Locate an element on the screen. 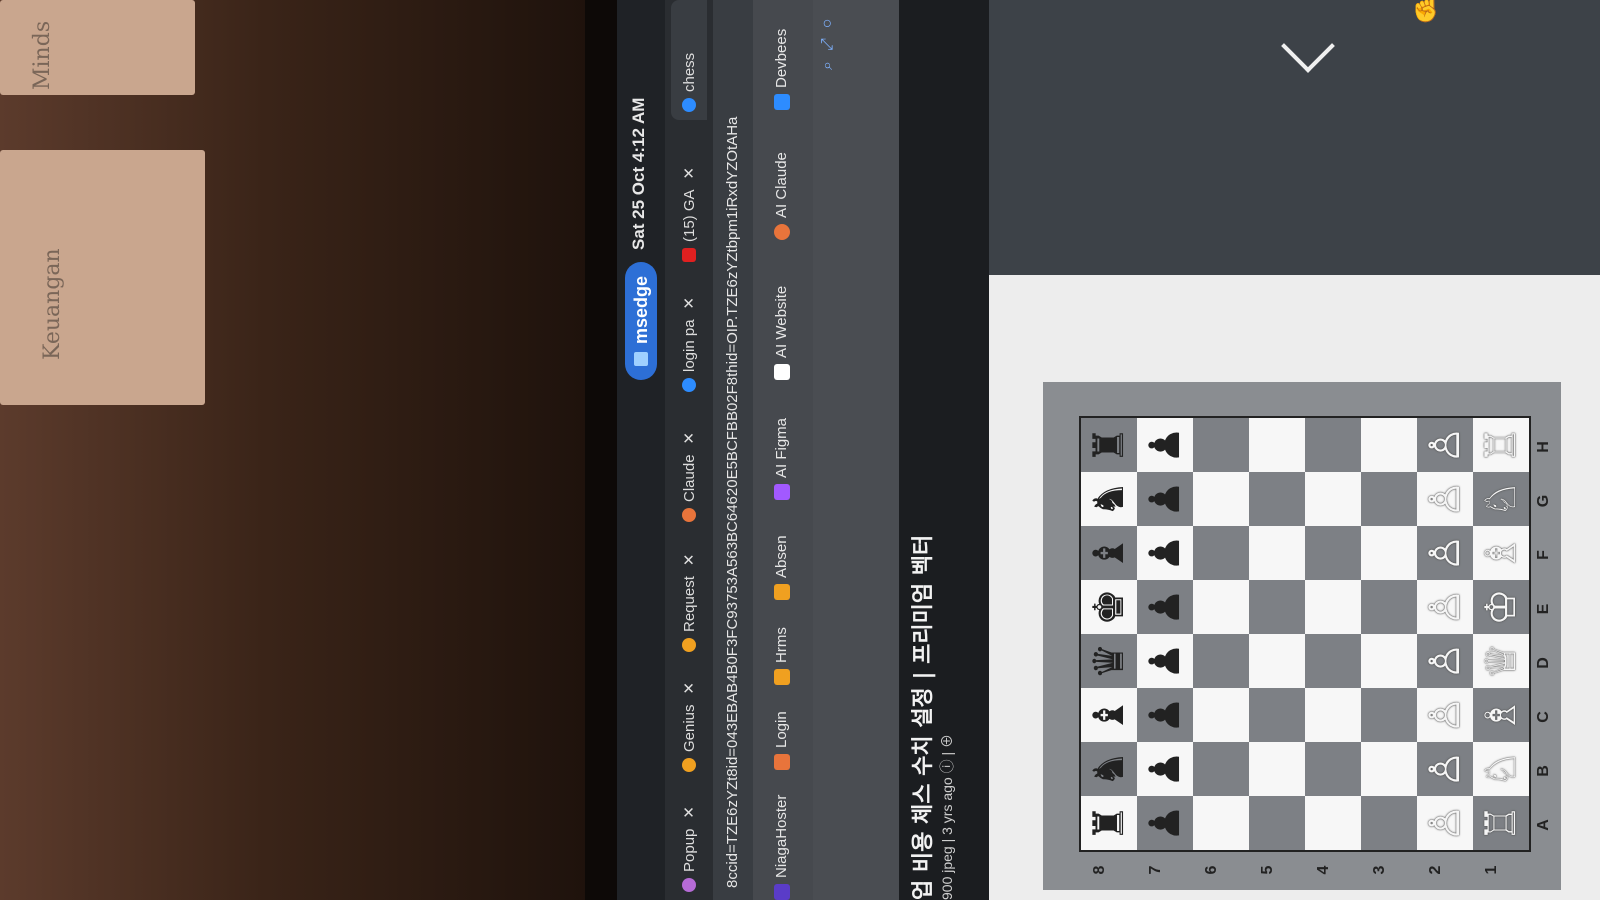  file-label: H is located at coordinates (1543, 447).